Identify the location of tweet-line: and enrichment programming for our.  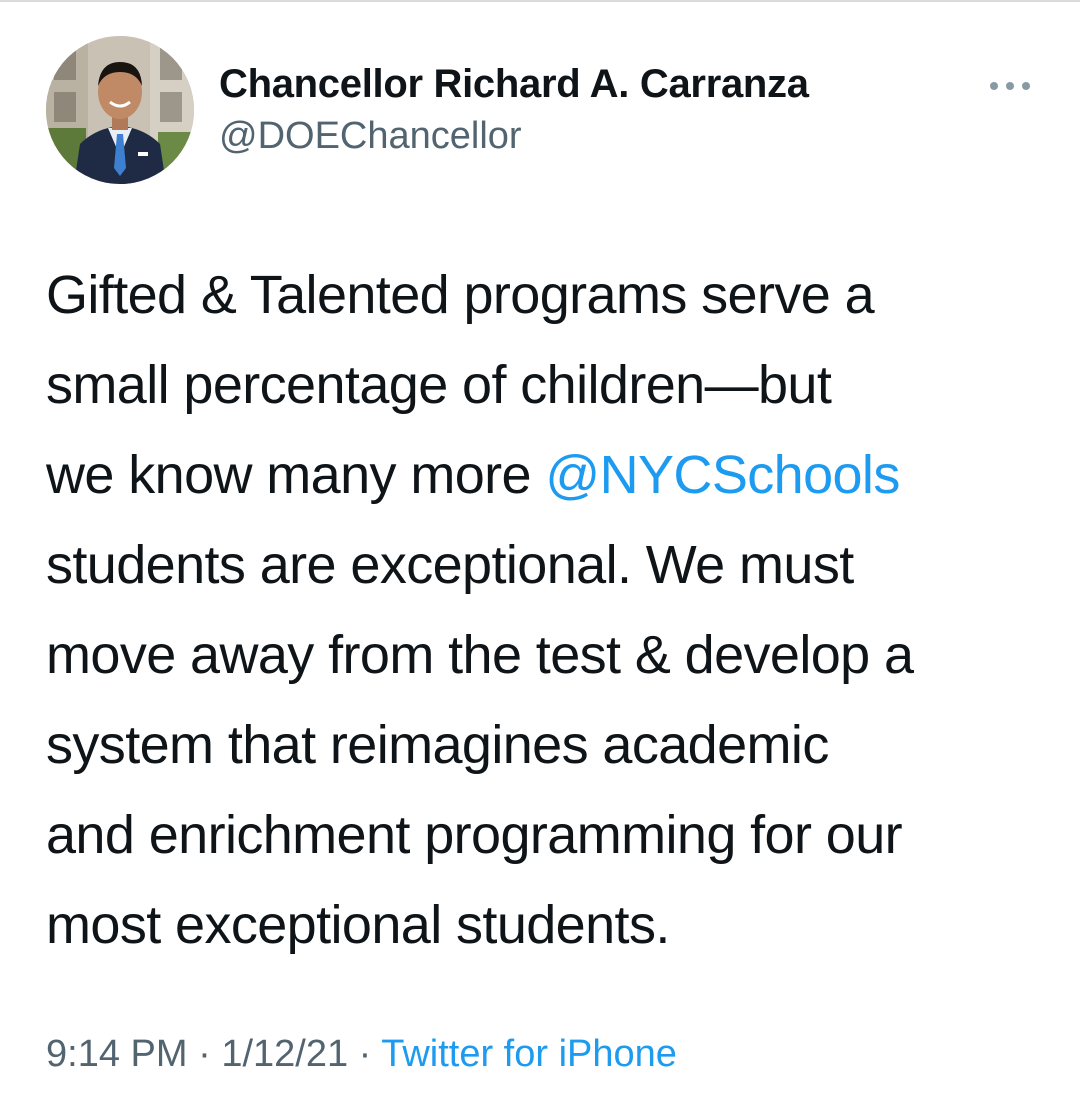
(551, 835).